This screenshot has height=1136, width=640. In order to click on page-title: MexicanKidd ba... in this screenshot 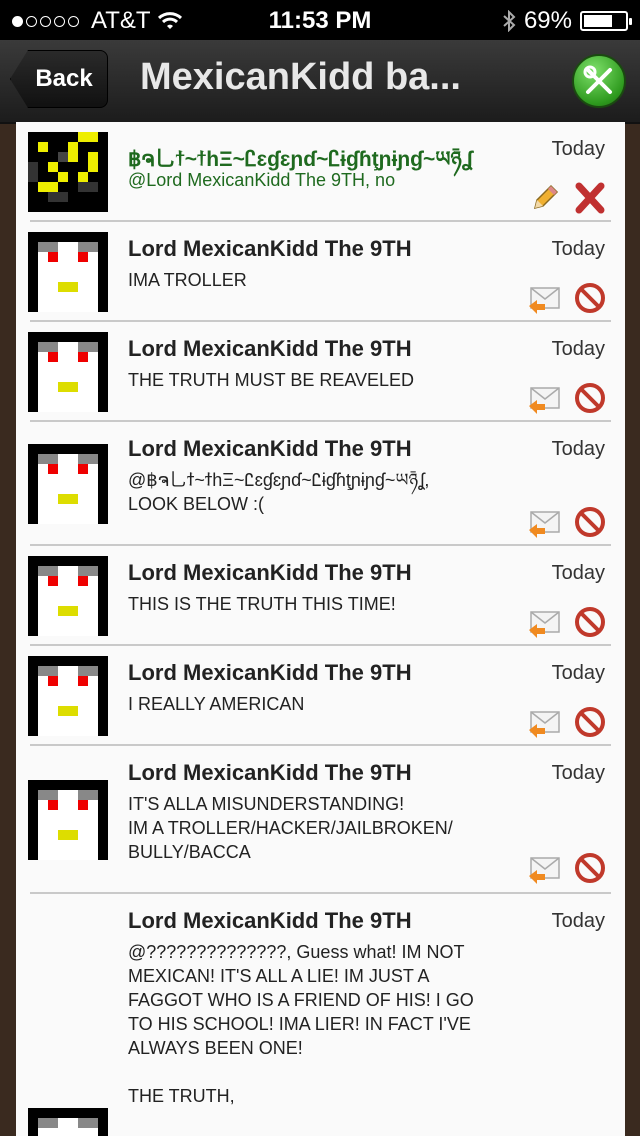, I will do `click(300, 77)`.